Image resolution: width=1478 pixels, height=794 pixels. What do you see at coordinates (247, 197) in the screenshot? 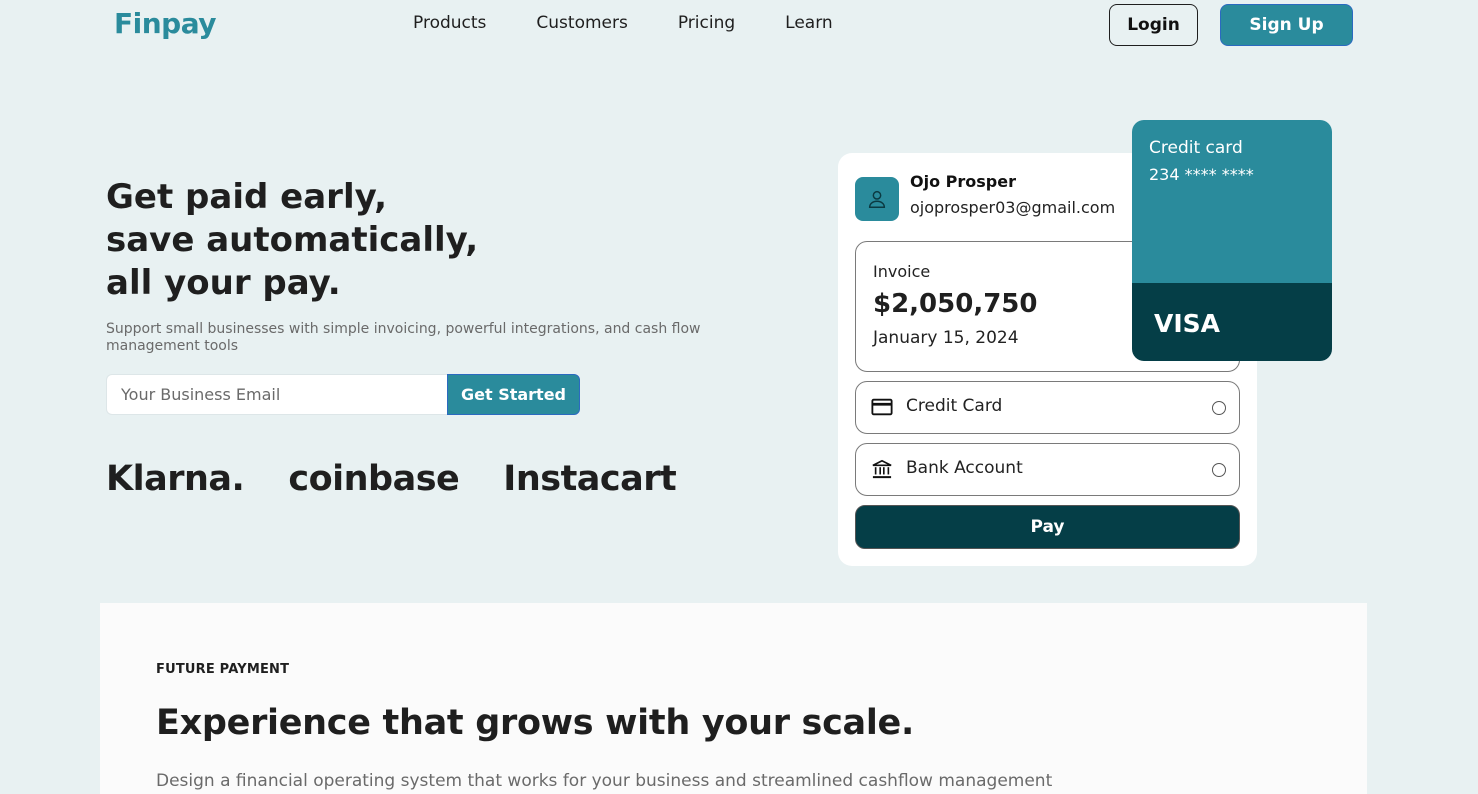
I see `hero-title-line1: Get paid early,` at bounding box center [247, 197].